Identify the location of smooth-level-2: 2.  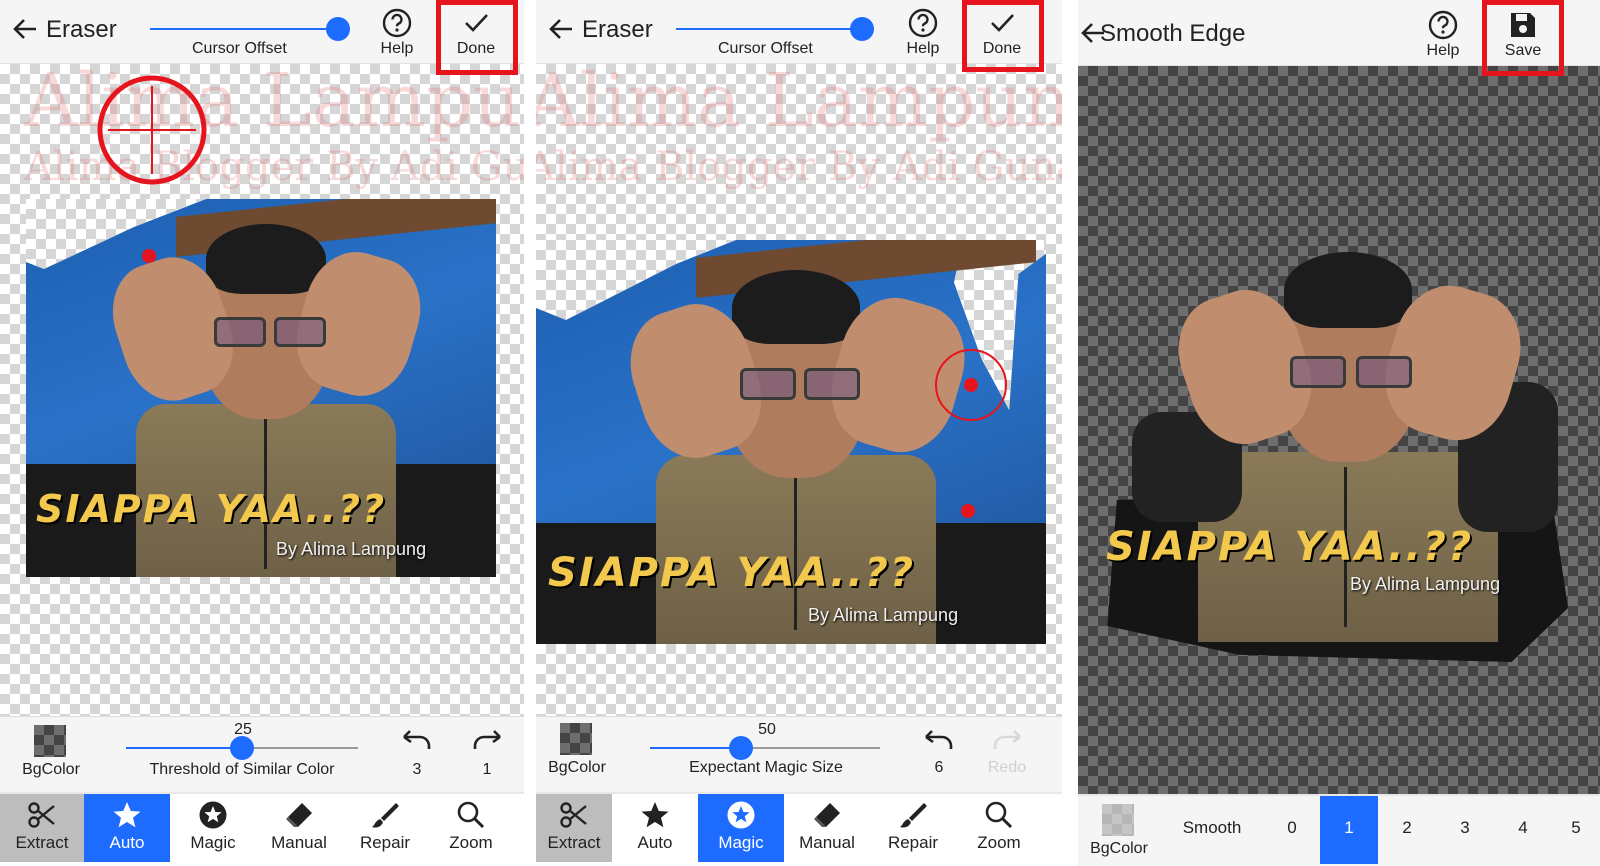
(1407, 830).